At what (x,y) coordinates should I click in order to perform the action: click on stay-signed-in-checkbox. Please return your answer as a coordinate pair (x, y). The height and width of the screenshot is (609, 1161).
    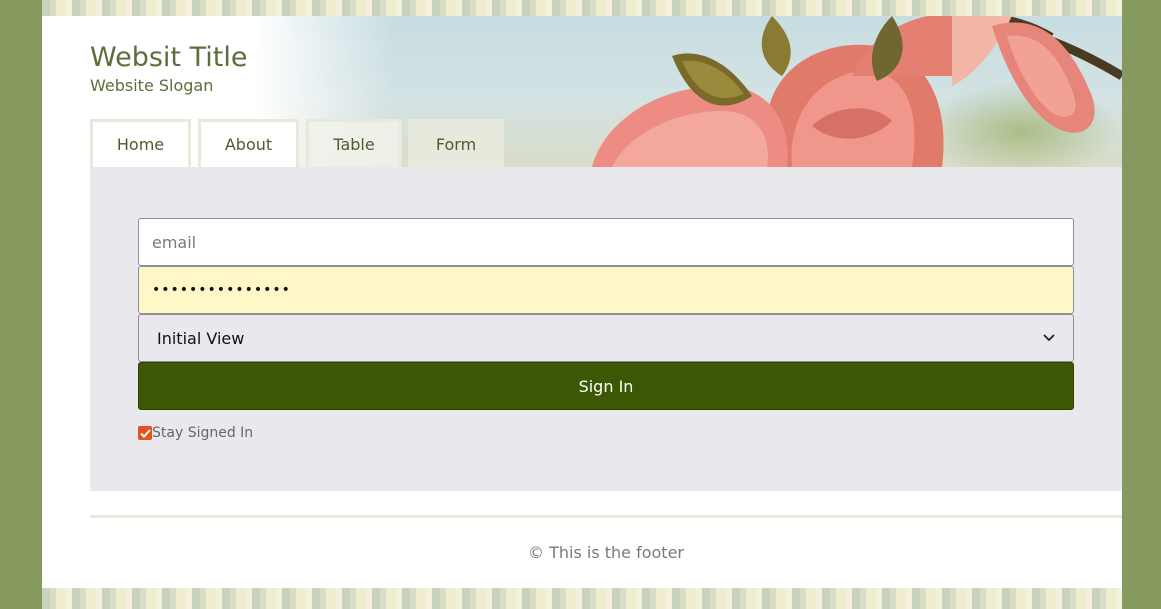
    Looking at the image, I should click on (145, 433).